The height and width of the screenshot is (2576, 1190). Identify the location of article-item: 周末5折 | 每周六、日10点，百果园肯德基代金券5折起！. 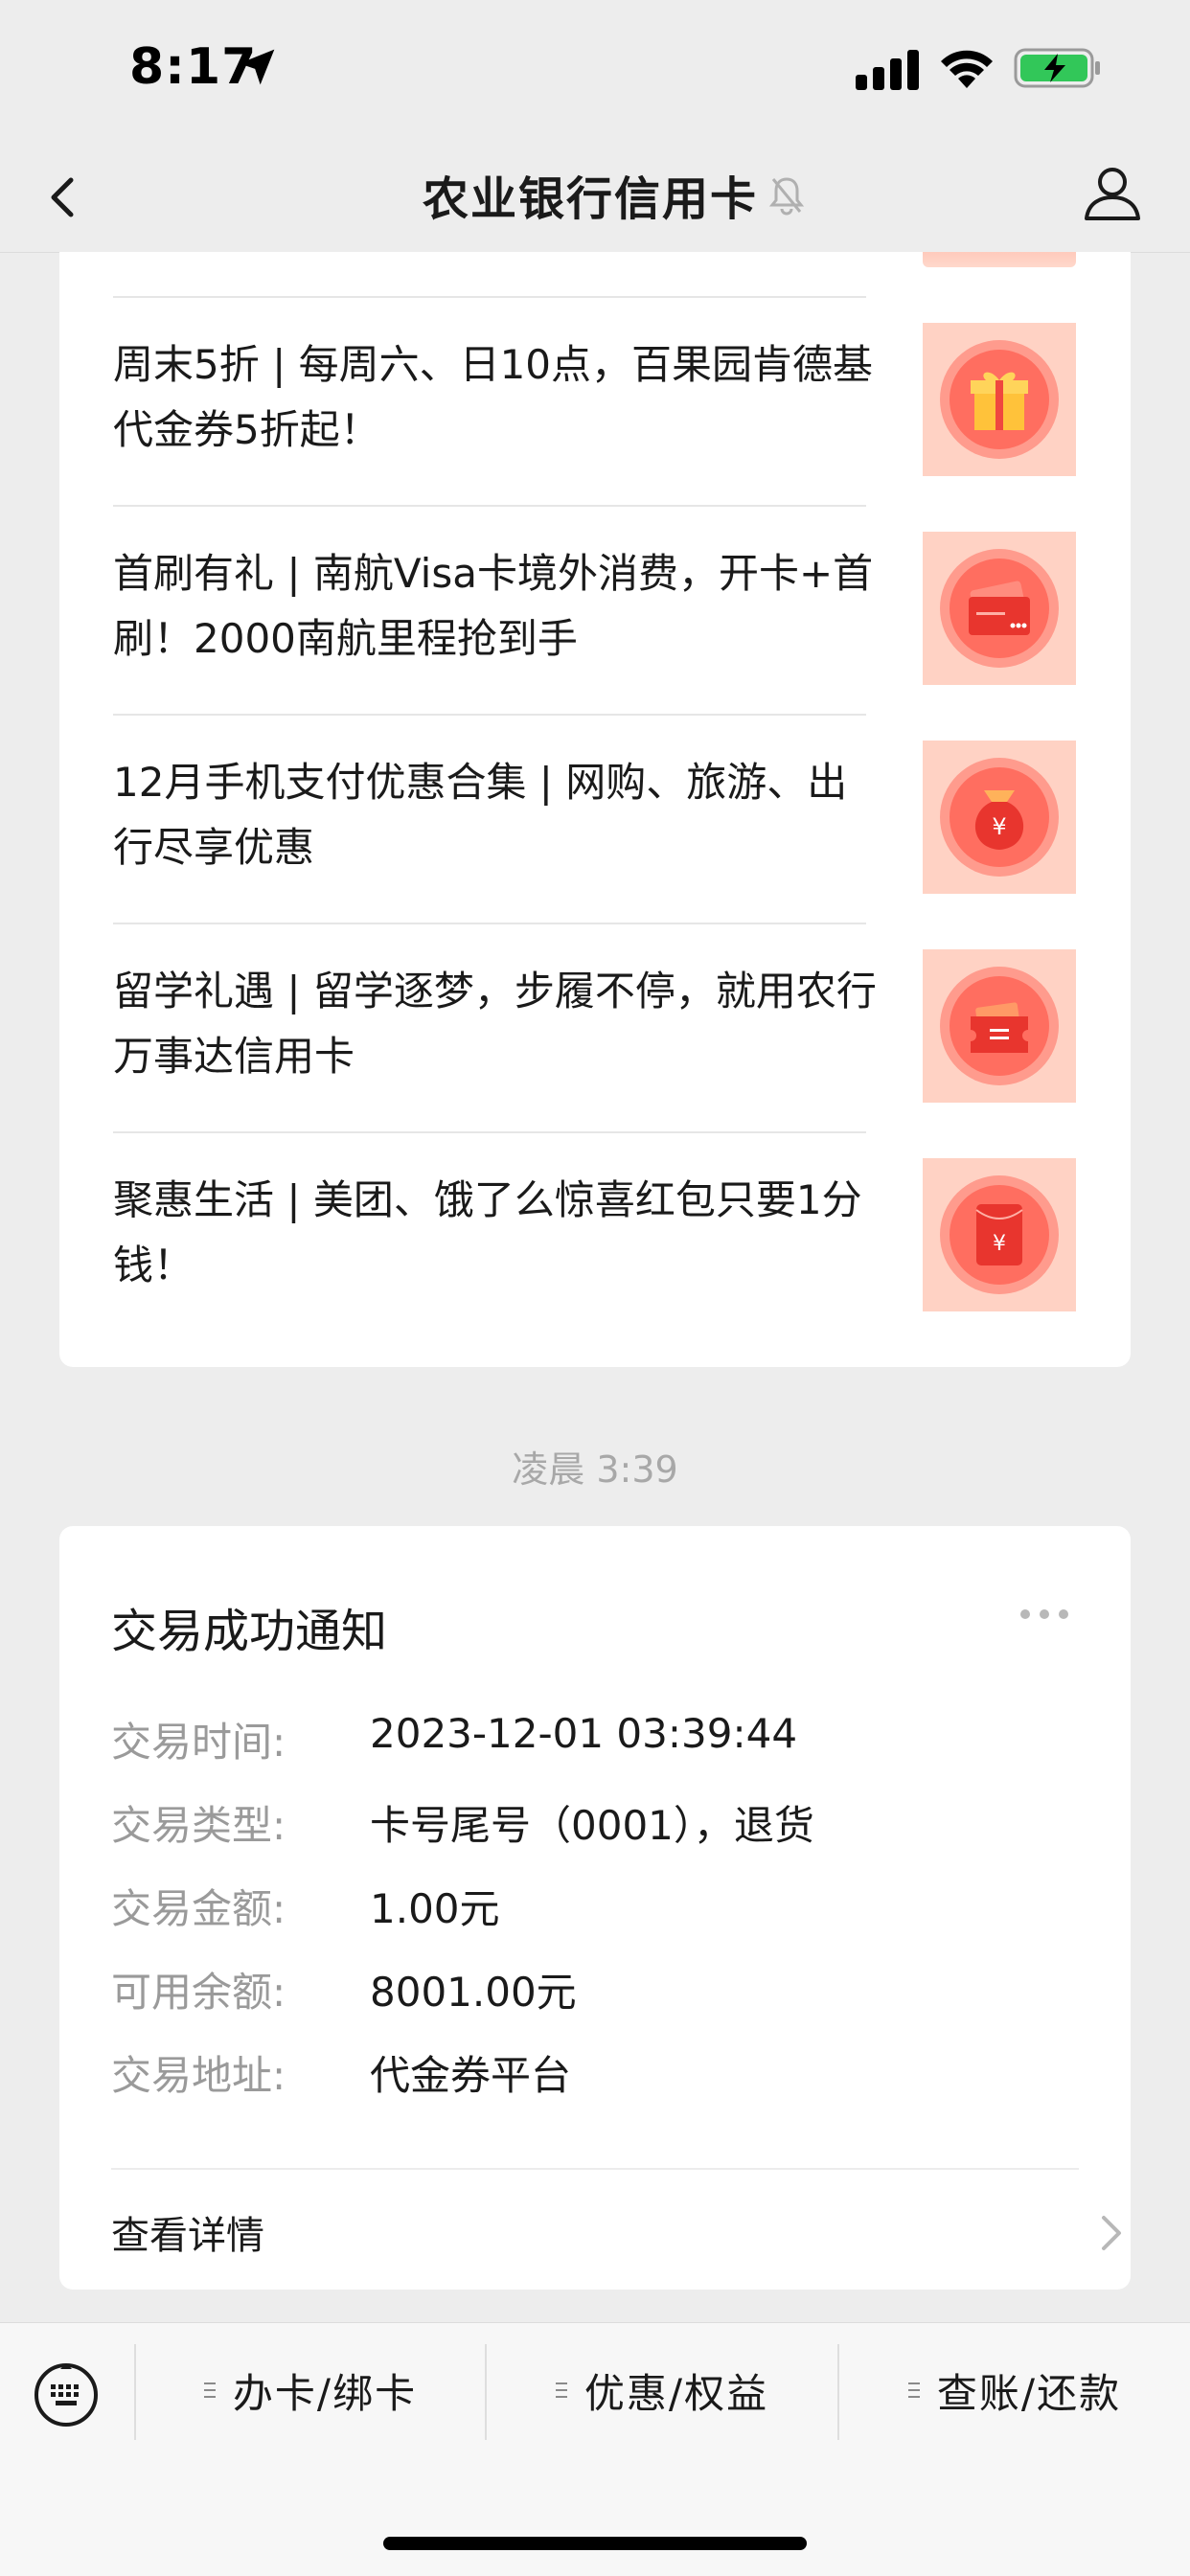
(622, 400).